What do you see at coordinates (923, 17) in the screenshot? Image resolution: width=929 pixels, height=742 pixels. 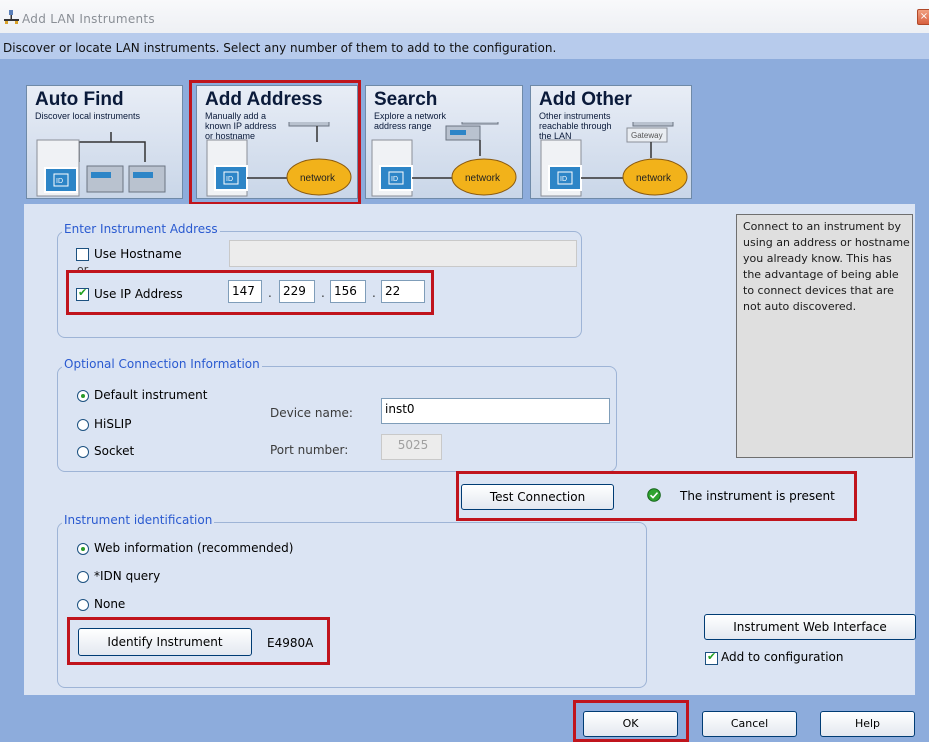 I see `close-button: ×` at bounding box center [923, 17].